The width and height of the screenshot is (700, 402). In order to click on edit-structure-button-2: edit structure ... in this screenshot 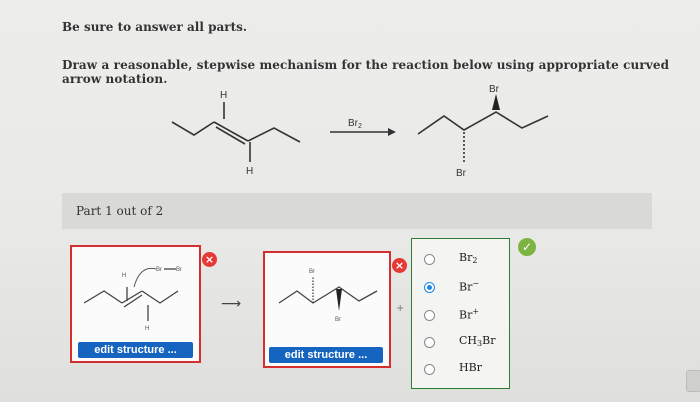, I will do `click(326, 355)`.